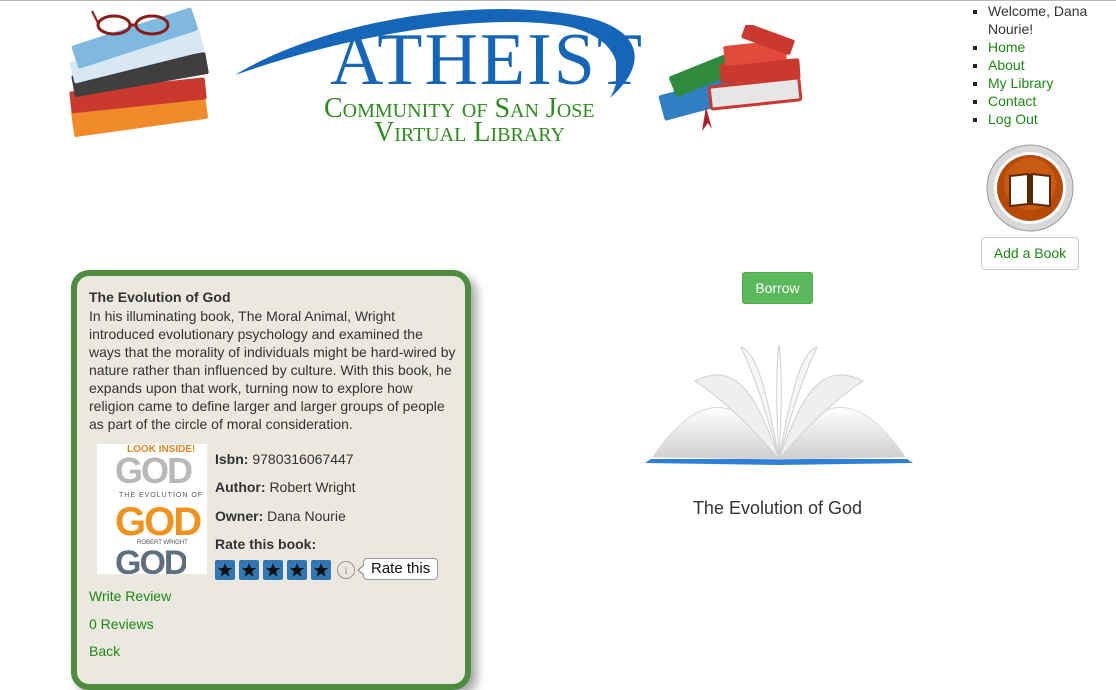 Image resolution: width=1116 pixels, height=690 pixels. I want to click on author-label: Author:, so click(240, 487).